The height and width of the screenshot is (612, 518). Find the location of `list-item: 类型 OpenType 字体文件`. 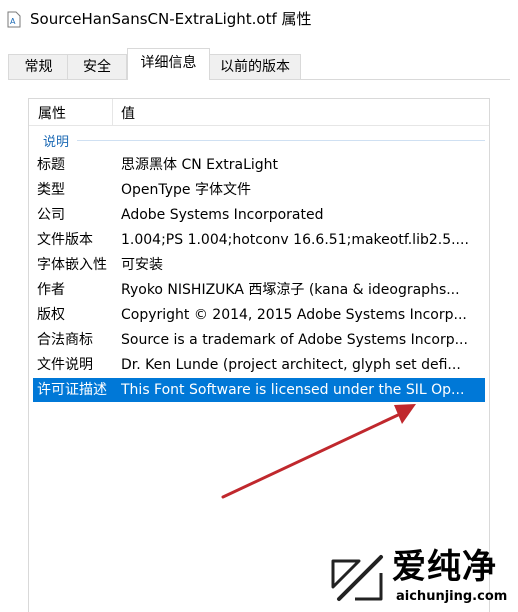

list-item: 类型 OpenType 字体文件 is located at coordinates (259, 190).